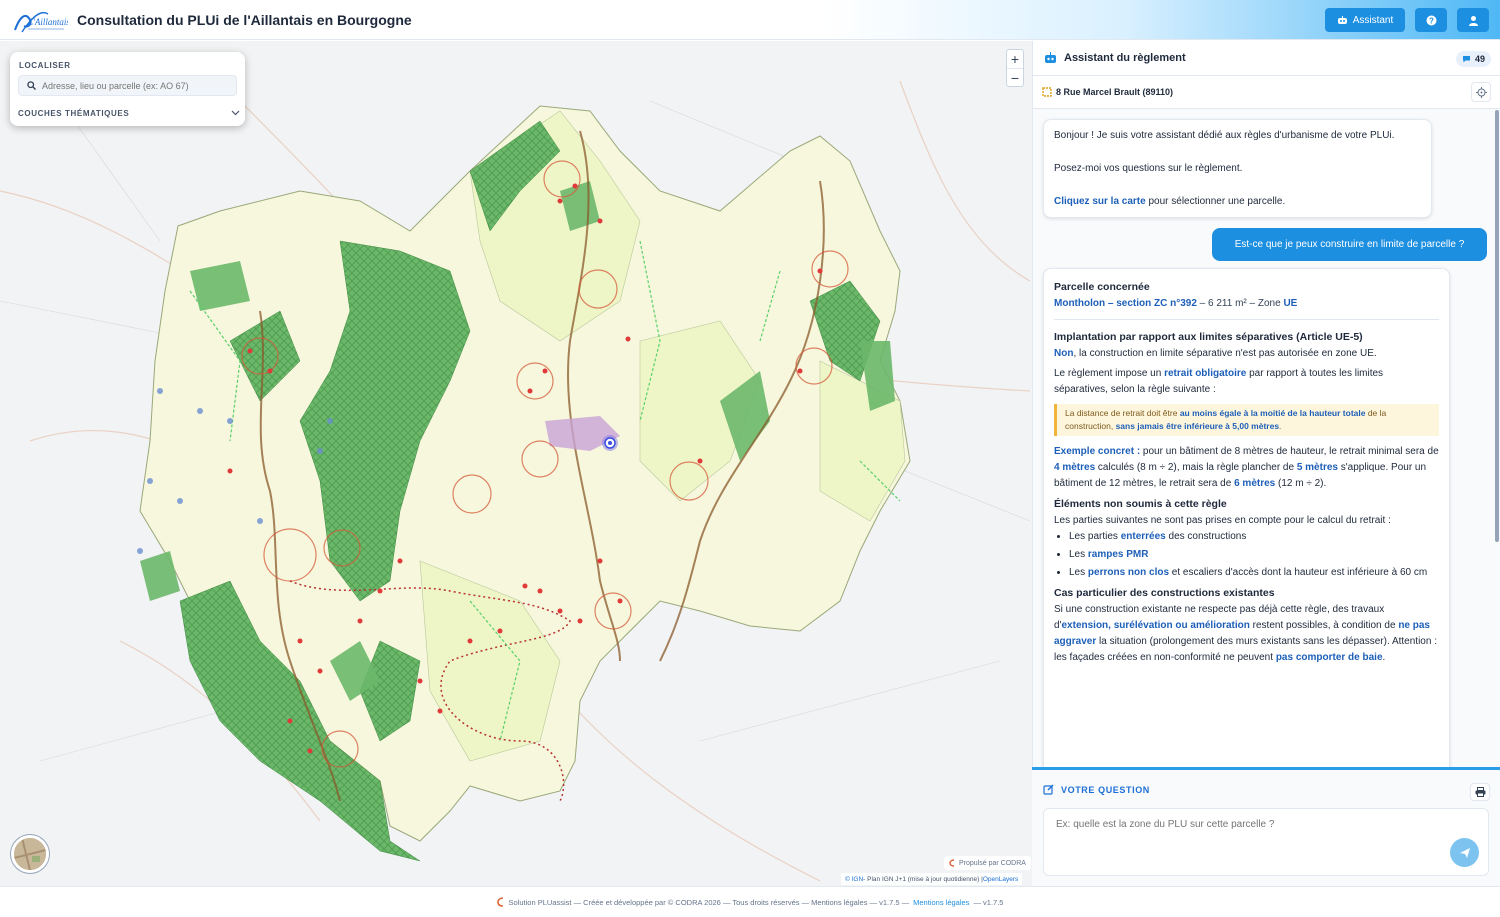 Image resolution: width=1500 pixels, height=917 pixels. Describe the element at coordinates (1205, 373) in the screenshot. I see `rule-bold: retrait obligatoire` at that location.